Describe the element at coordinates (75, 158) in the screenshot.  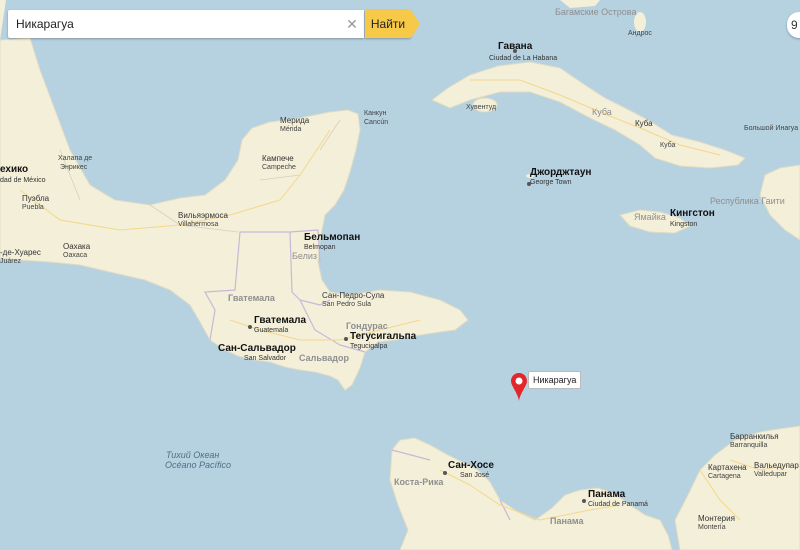
I see `label-jalapa: Халапа де` at that location.